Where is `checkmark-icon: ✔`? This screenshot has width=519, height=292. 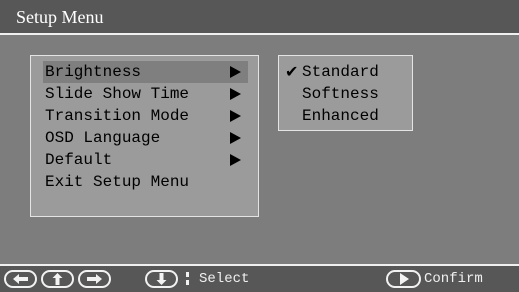 checkmark-icon: ✔ is located at coordinates (292, 71).